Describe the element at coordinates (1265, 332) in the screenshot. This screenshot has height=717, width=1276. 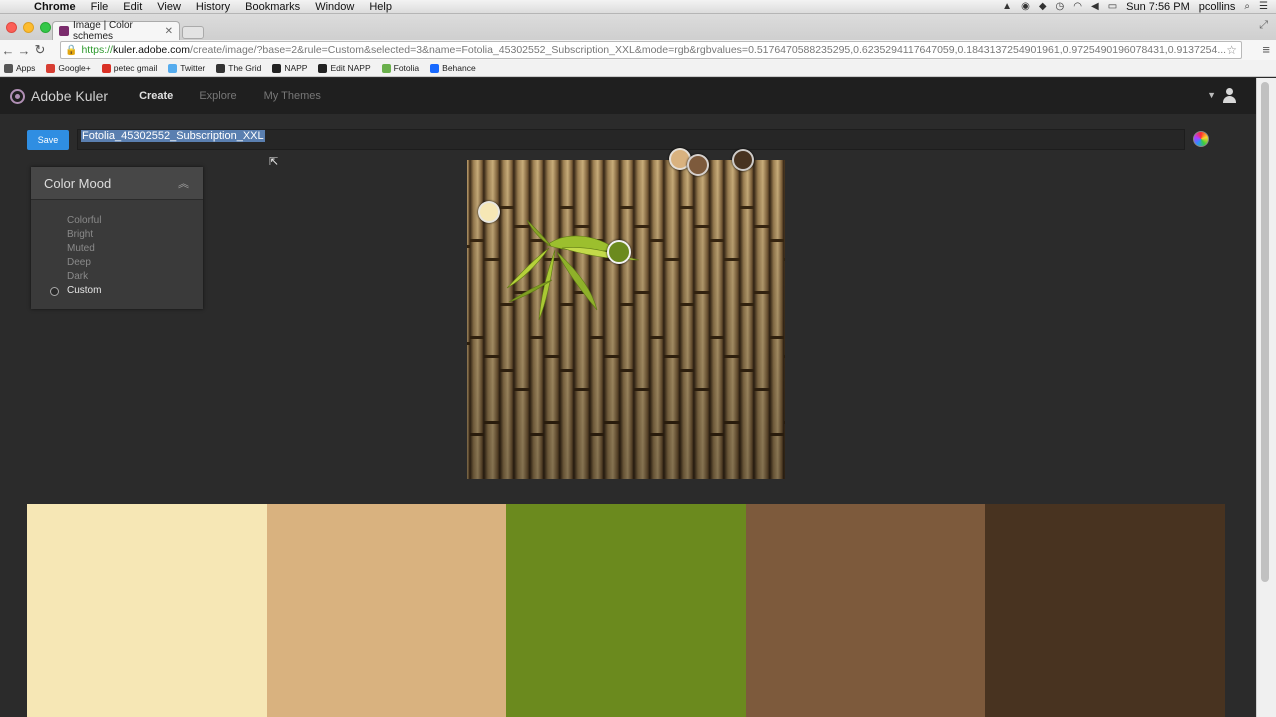
I see `scrollbar-thumb` at that location.